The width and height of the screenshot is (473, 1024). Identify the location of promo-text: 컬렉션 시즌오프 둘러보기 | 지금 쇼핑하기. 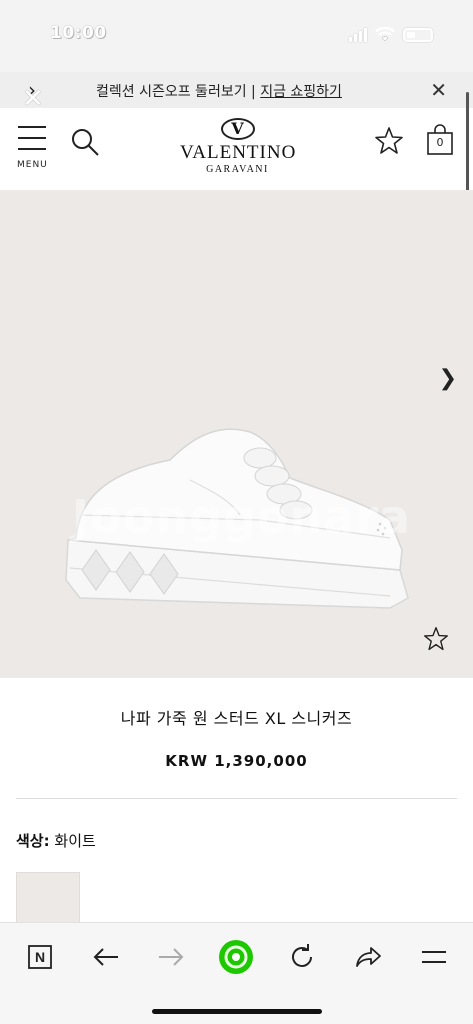
(219, 91).